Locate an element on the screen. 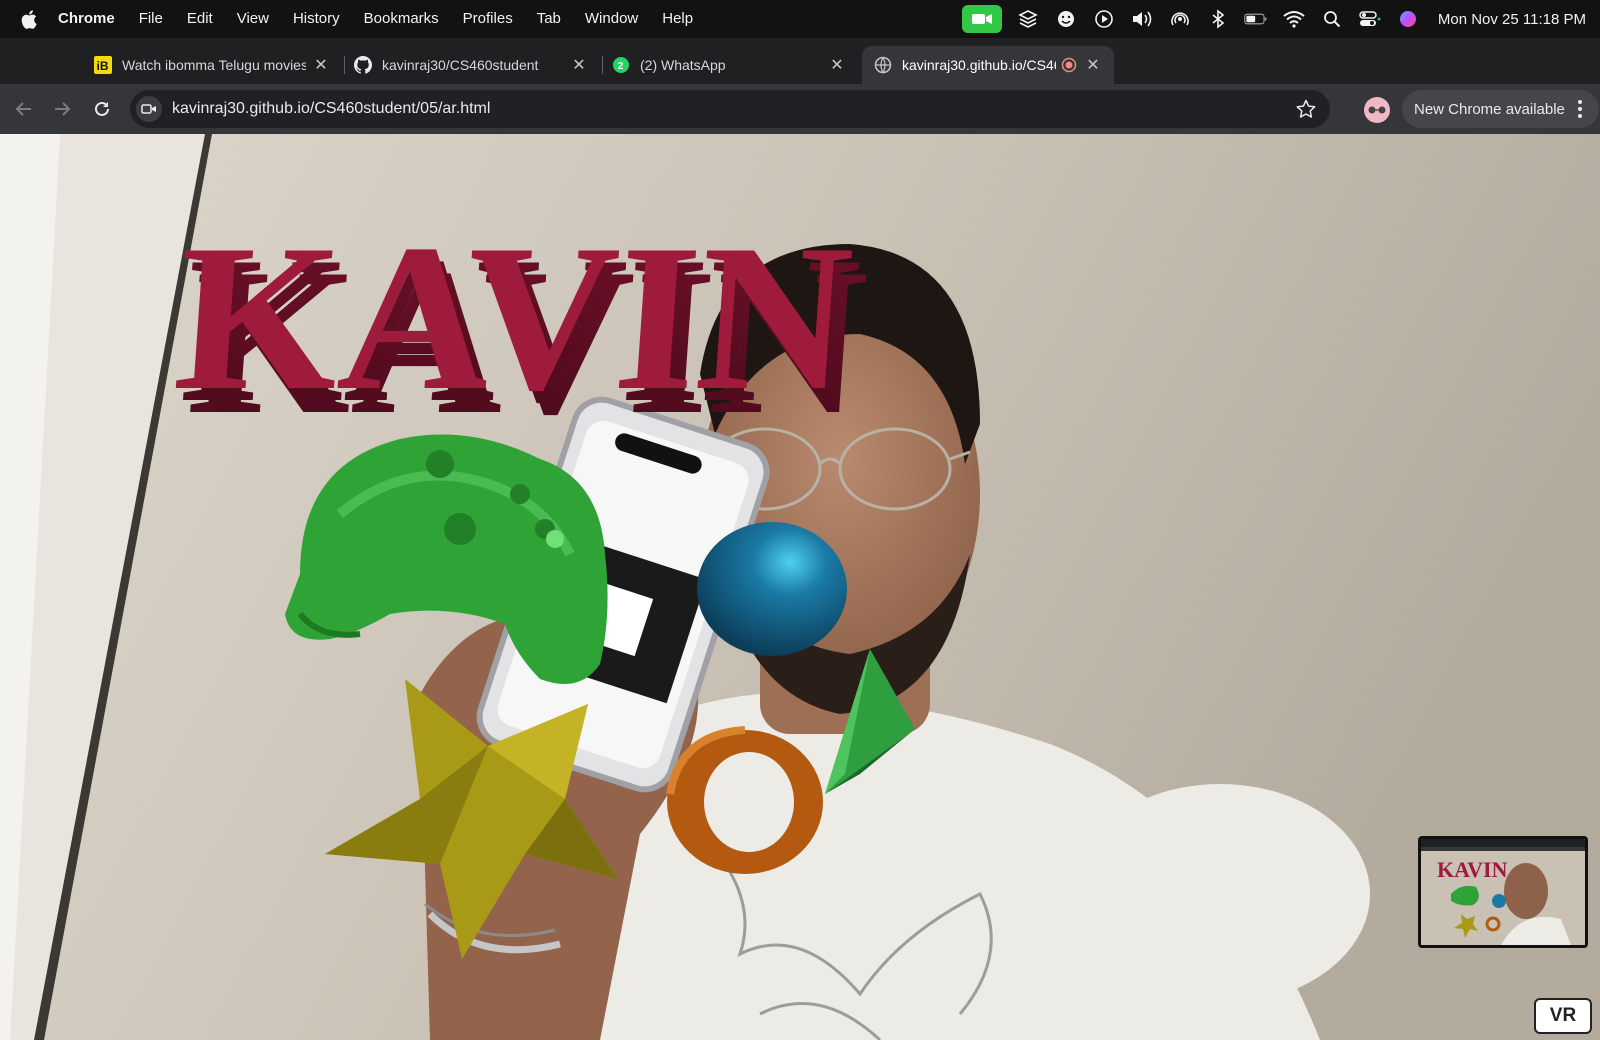 This screenshot has width=1600, height=1040. siri-icon is located at coordinates (1408, 19).